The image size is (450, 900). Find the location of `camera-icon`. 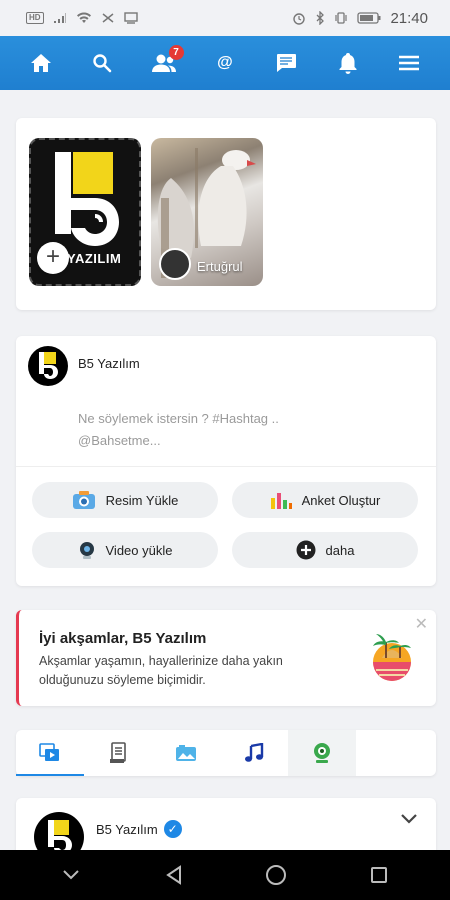

camera-icon is located at coordinates (84, 500).